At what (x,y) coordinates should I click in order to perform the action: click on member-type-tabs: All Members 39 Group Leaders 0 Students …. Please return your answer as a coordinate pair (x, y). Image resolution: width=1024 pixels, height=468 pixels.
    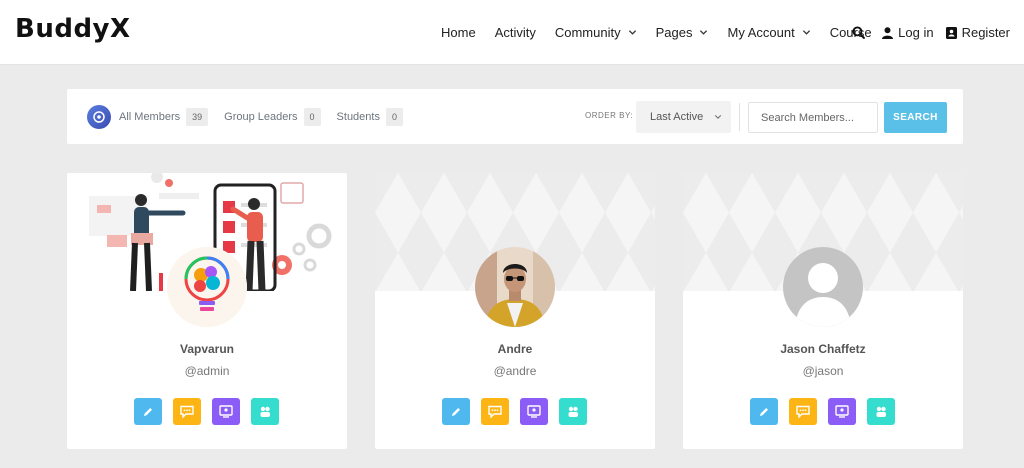
    Looking at the image, I should click on (253, 116).